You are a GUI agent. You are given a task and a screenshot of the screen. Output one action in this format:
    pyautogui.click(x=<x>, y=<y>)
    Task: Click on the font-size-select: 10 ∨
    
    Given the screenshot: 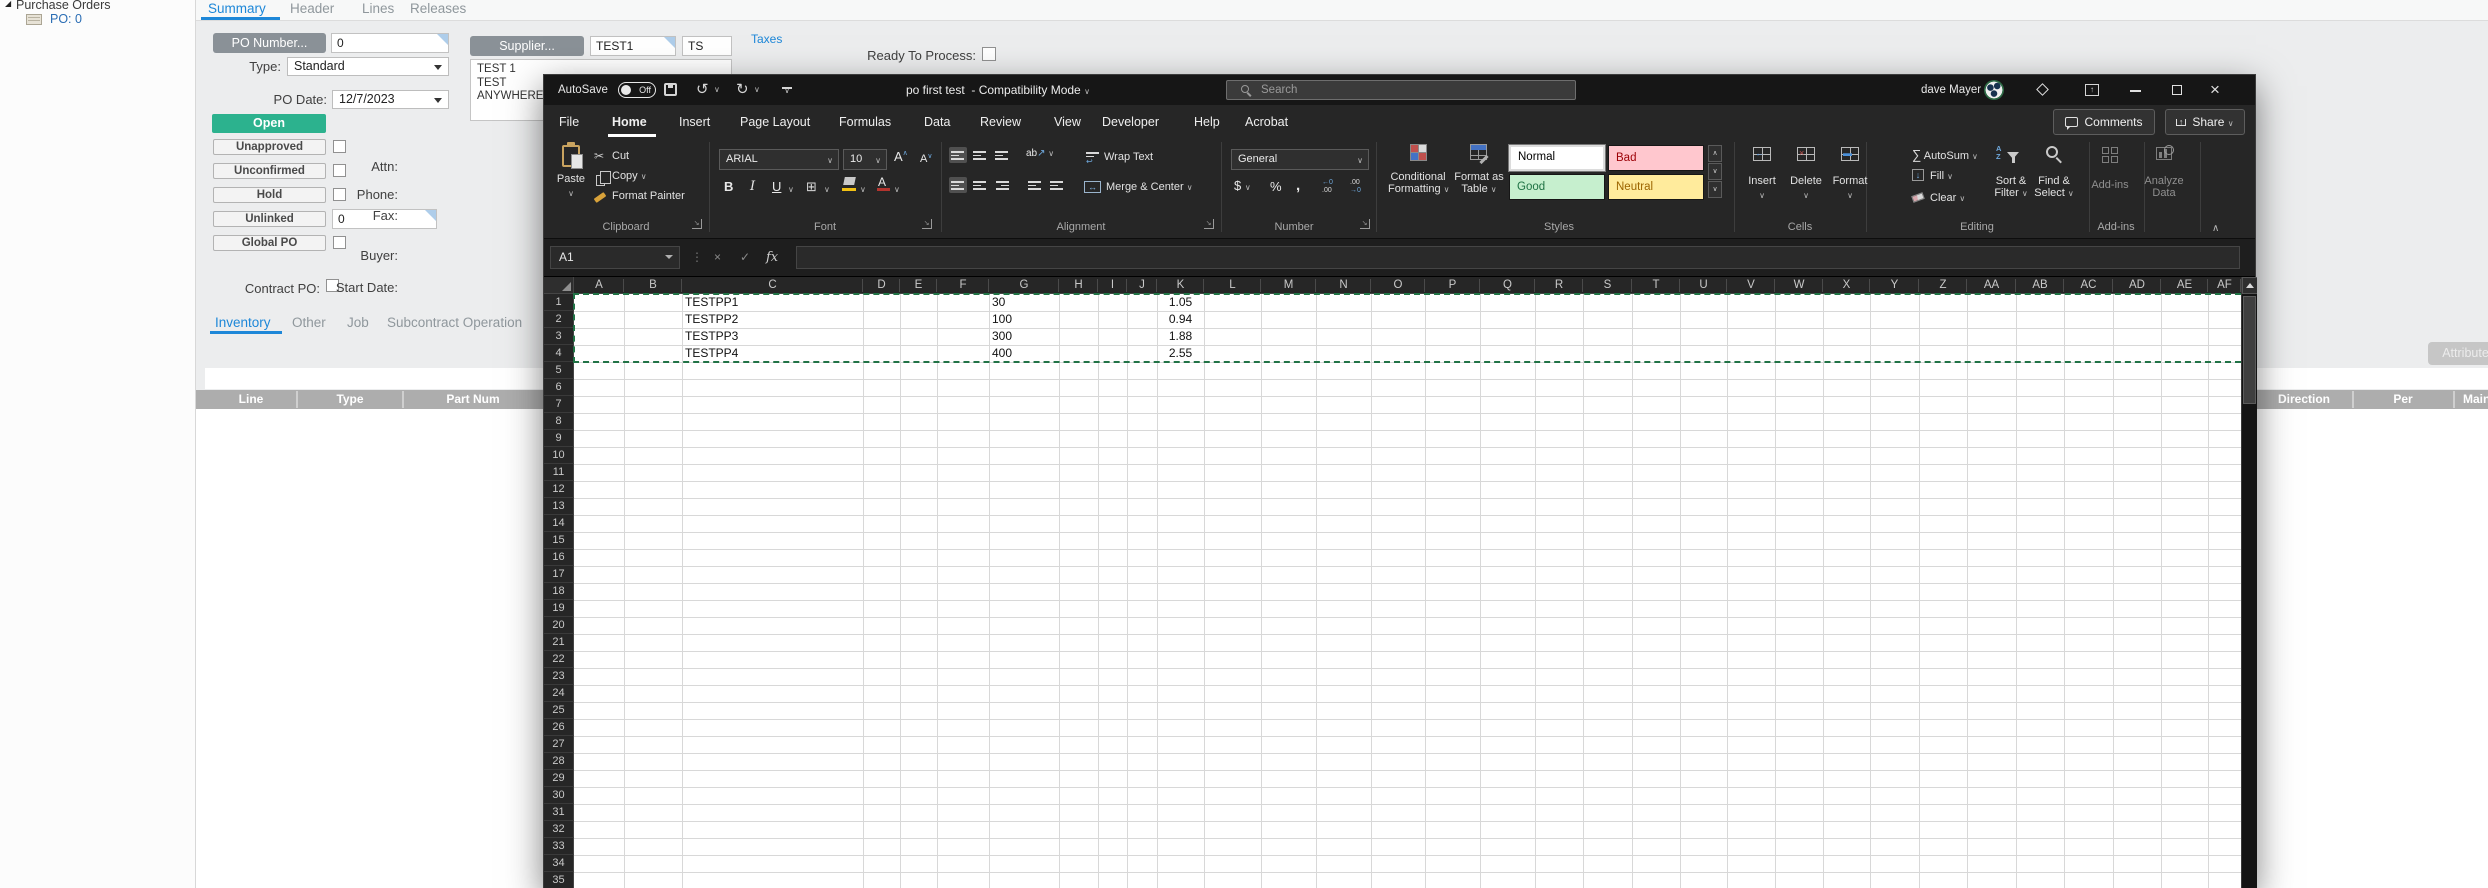 What is the action you would take?
    pyautogui.click(x=865, y=159)
    